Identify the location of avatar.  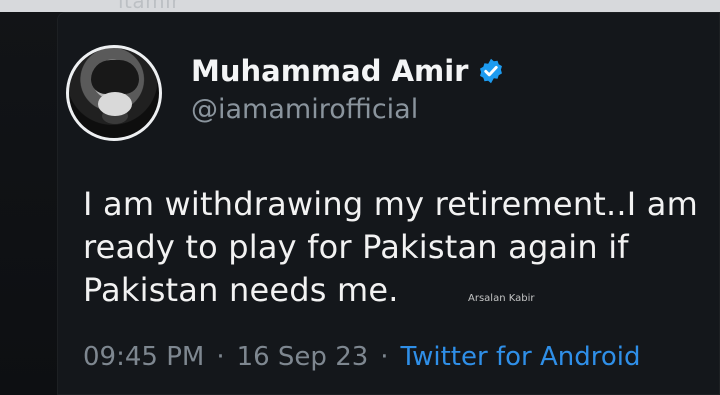
(114, 93).